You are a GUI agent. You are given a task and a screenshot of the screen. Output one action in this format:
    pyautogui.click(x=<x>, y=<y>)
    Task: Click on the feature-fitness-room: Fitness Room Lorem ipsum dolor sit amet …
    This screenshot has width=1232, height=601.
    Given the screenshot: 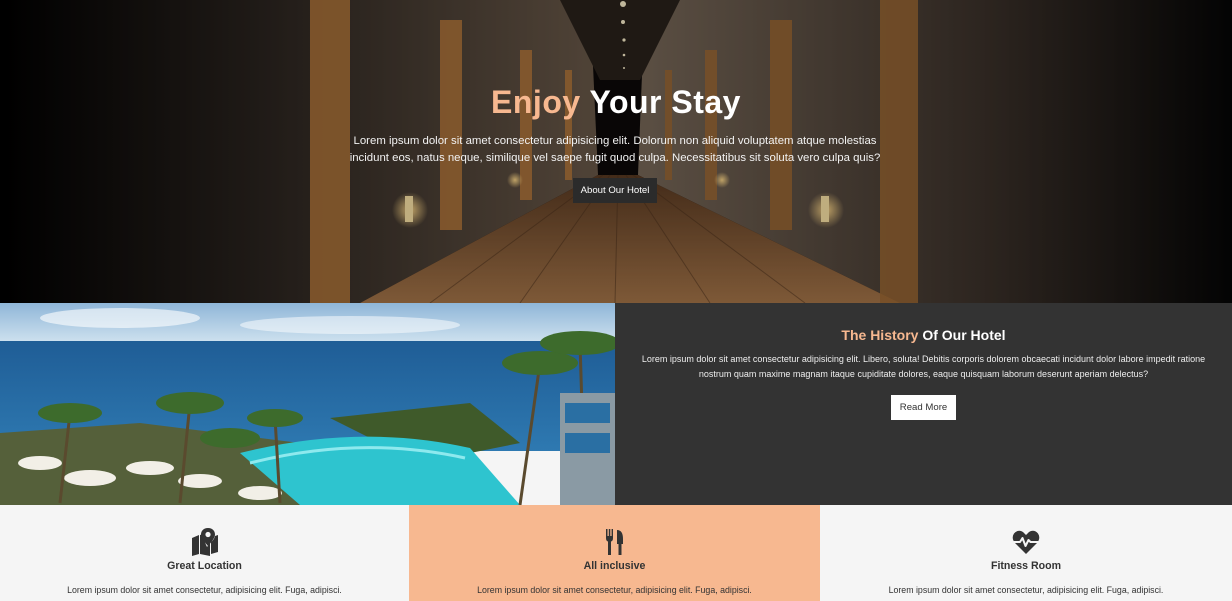 What is the action you would take?
    pyautogui.click(x=1026, y=553)
    